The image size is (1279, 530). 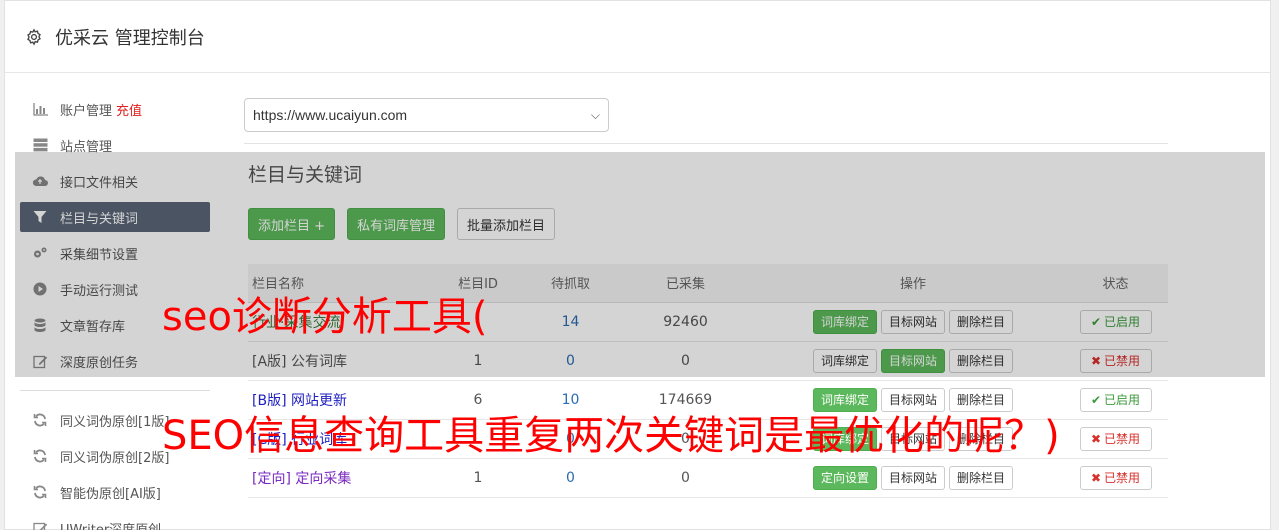 What do you see at coordinates (130, 38) in the screenshot?
I see `app-title: 优采云 管理控制台` at bounding box center [130, 38].